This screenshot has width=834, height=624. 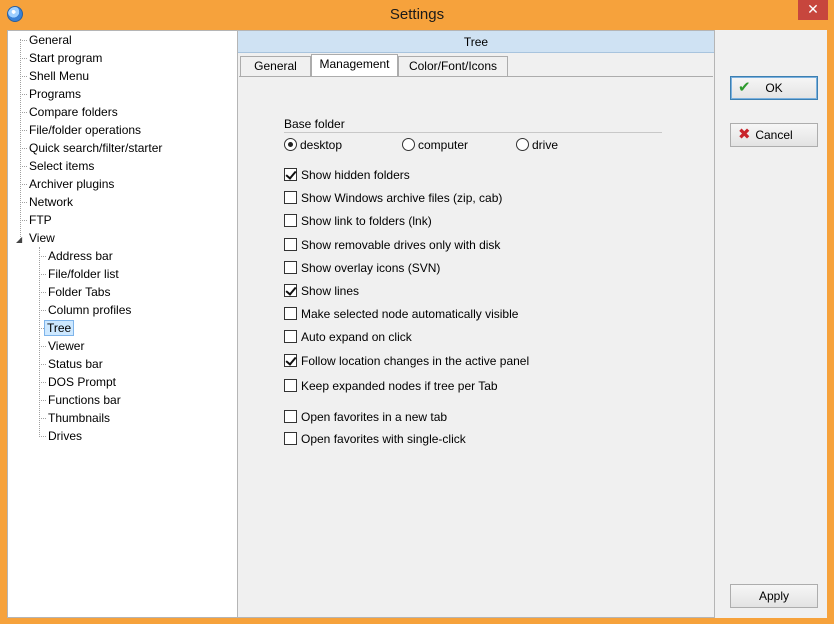 What do you see at coordinates (73, 112) in the screenshot?
I see `tree-item-compare-folders: Compare folders` at bounding box center [73, 112].